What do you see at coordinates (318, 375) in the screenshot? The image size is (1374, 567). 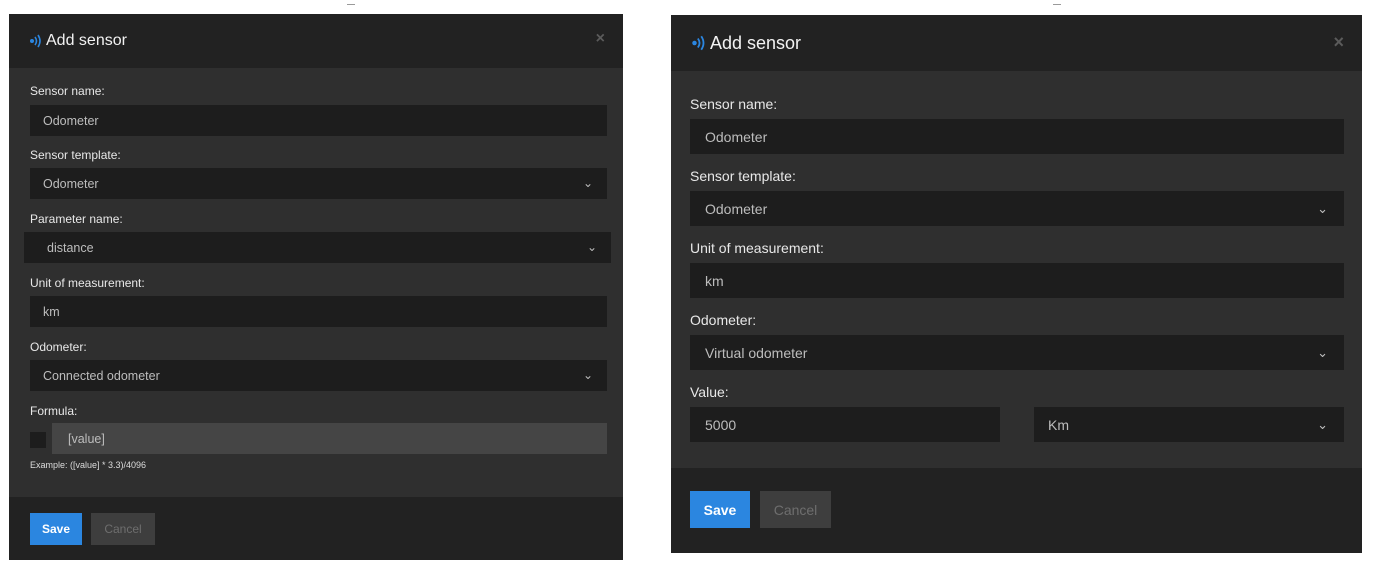 I see `odometer-select: Connected odometer ⌄` at bounding box center [318, 375].